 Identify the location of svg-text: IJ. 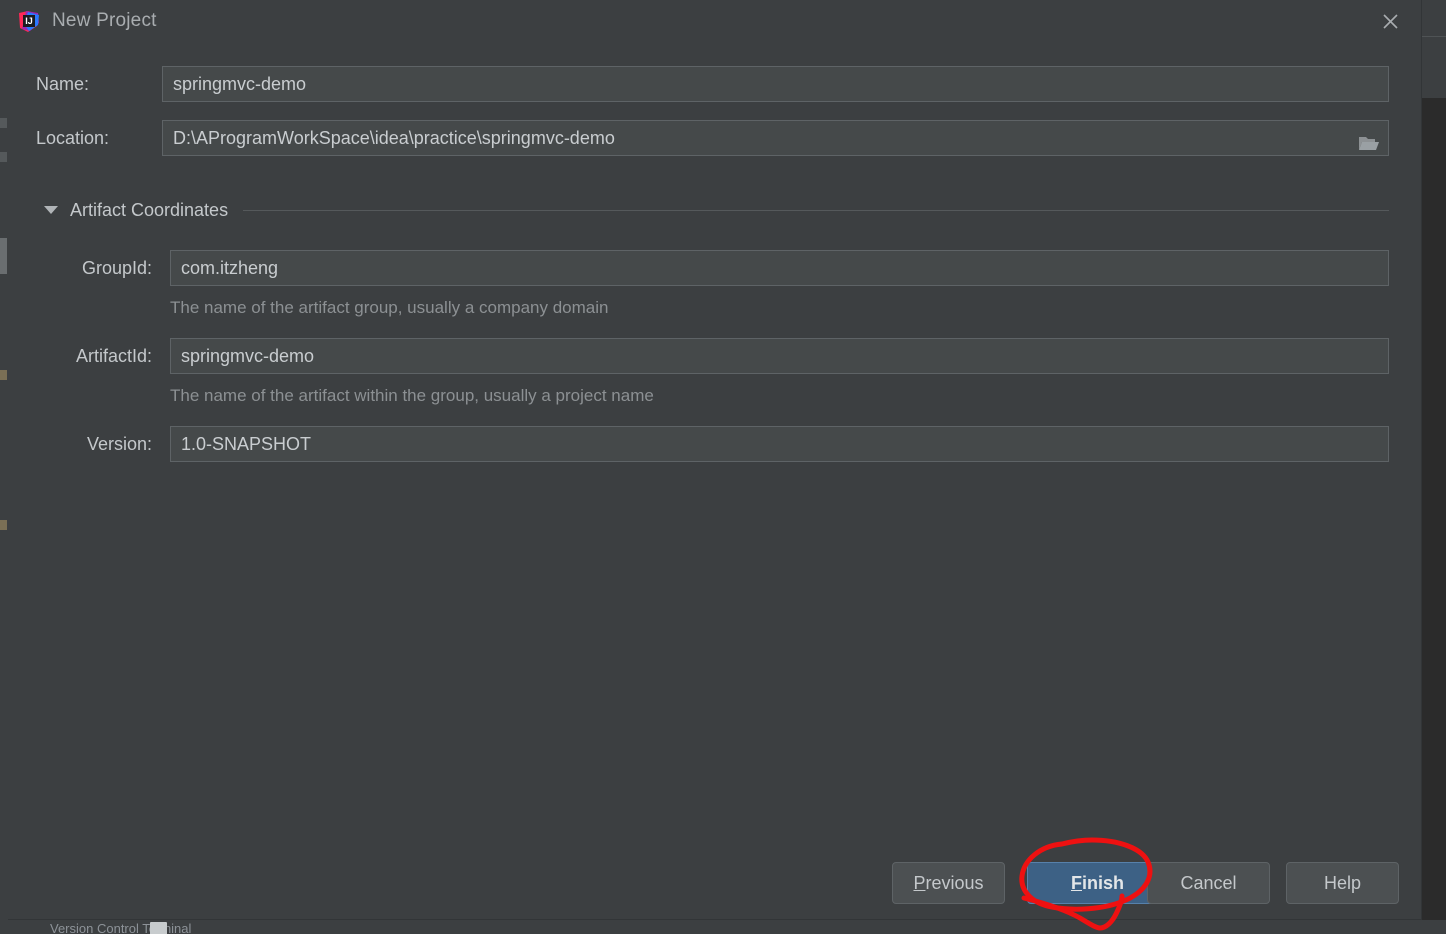
(29, 21).